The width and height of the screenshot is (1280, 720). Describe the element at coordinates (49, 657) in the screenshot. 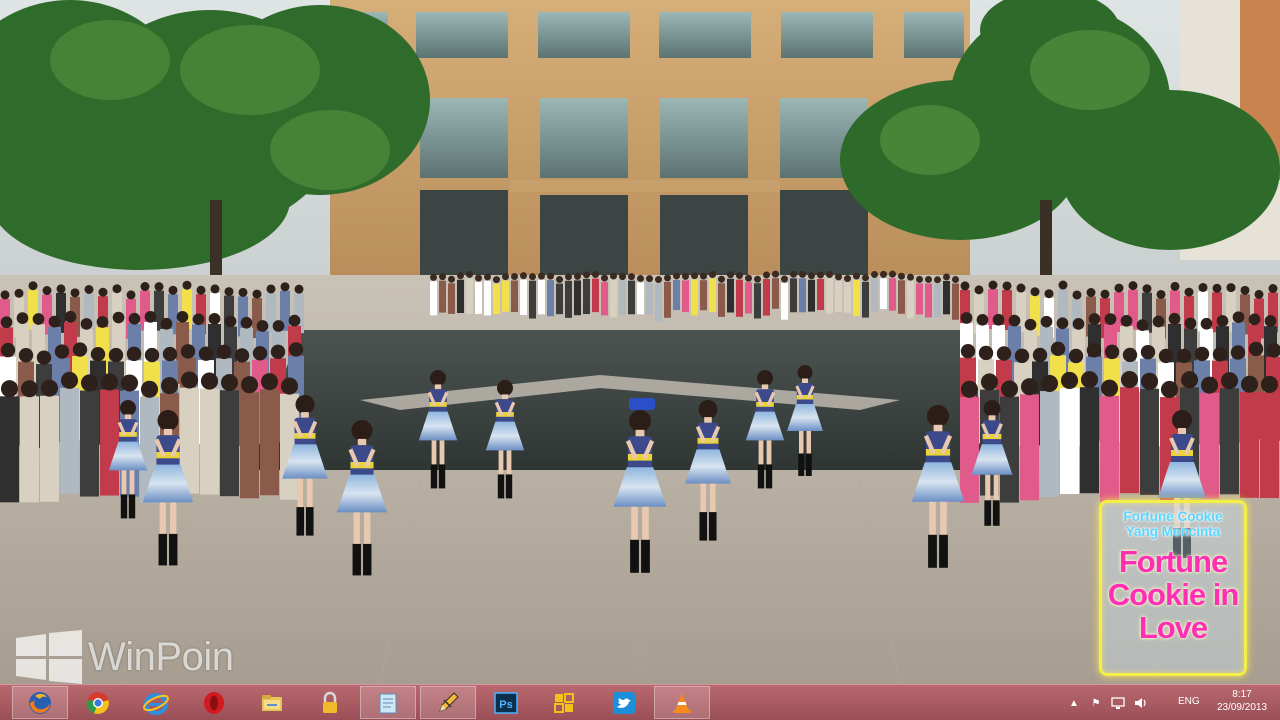

I see `windows-logo-icon` at that location.